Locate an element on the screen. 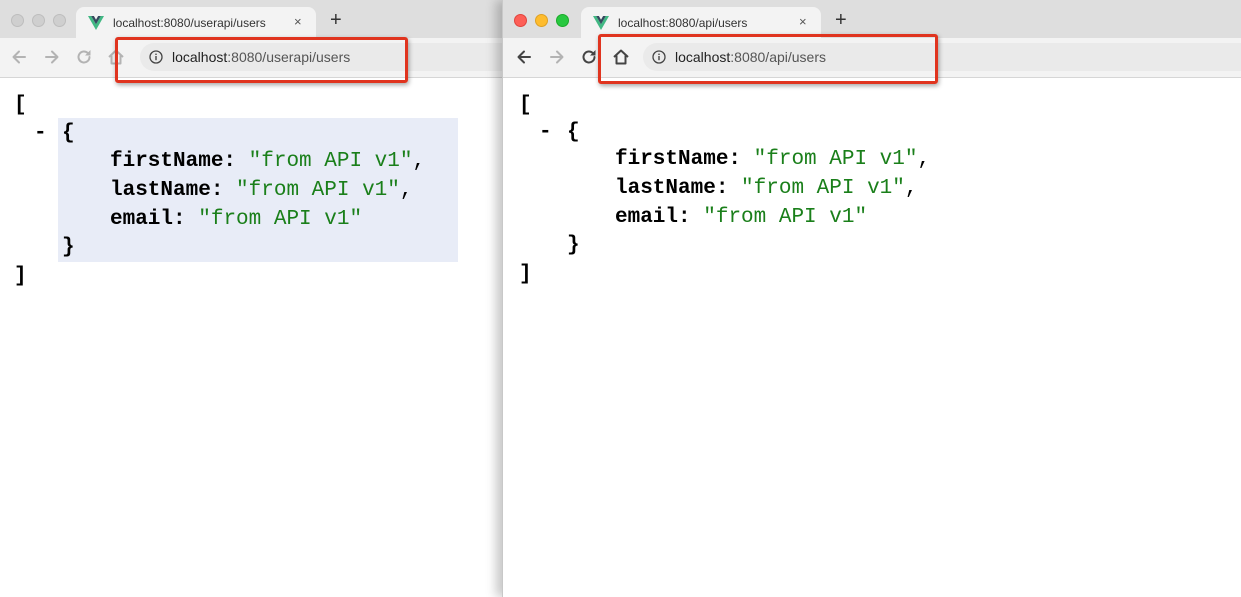 The height and width of the screenshot is (597, 1241). tab-strip: localhost:8080/api/users × + is located at coordinates (872, 19).